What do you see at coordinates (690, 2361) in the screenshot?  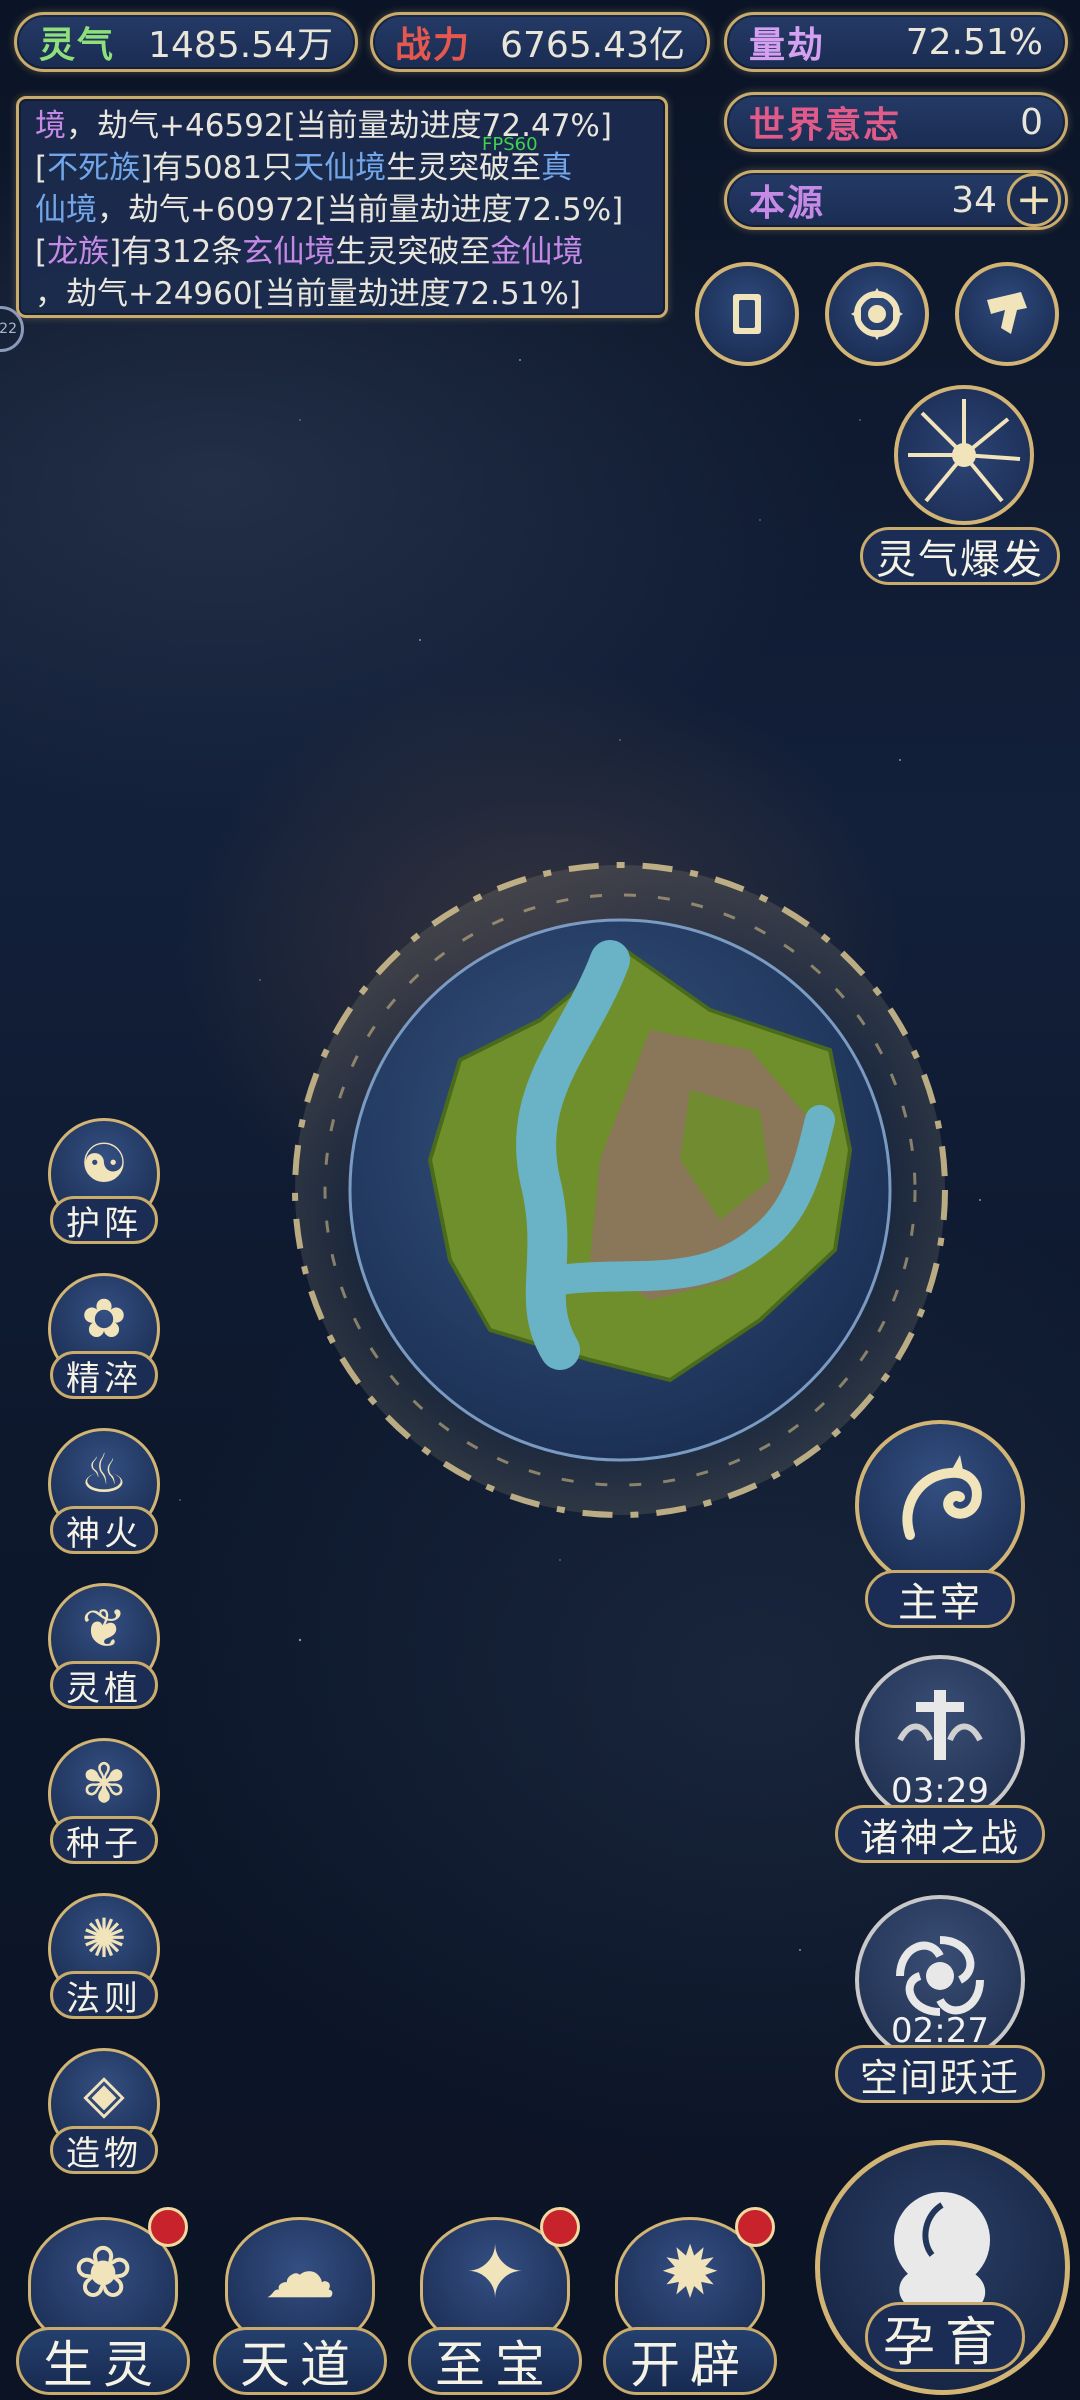 I see `bottom-nav-label: 开辟` at bounding box center [690, 2361].